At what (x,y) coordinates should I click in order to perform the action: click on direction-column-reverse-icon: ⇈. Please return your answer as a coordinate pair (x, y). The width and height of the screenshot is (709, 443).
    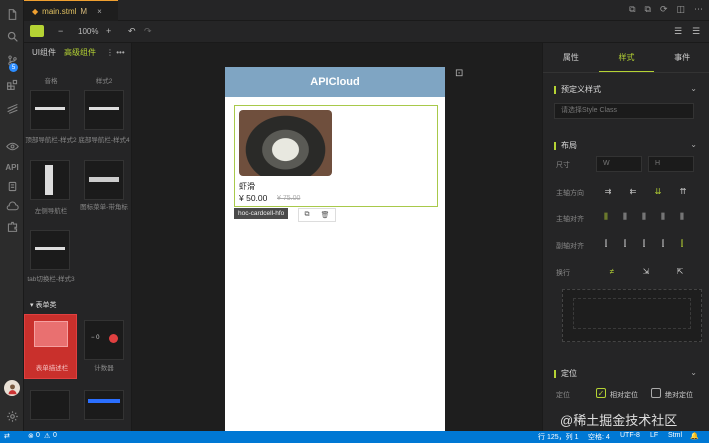
    Looking at the image, I should click on (683, 191).